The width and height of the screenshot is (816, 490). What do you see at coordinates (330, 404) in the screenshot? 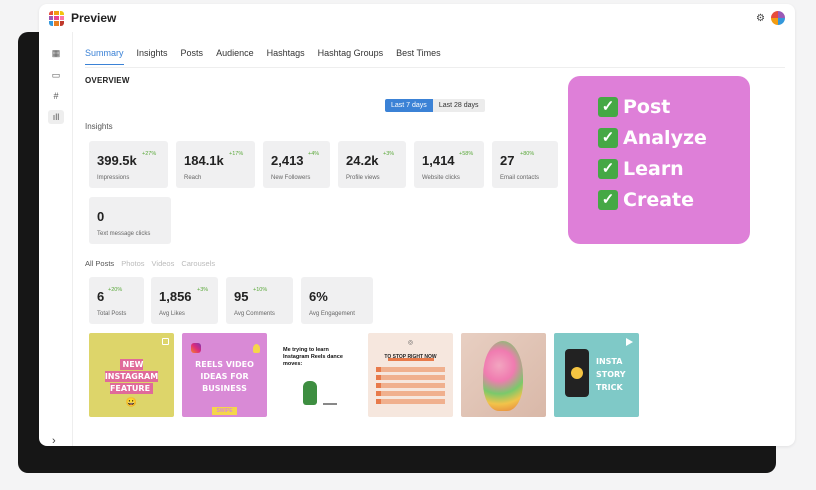
I see `ground-line` at bounding box center [330, 404].